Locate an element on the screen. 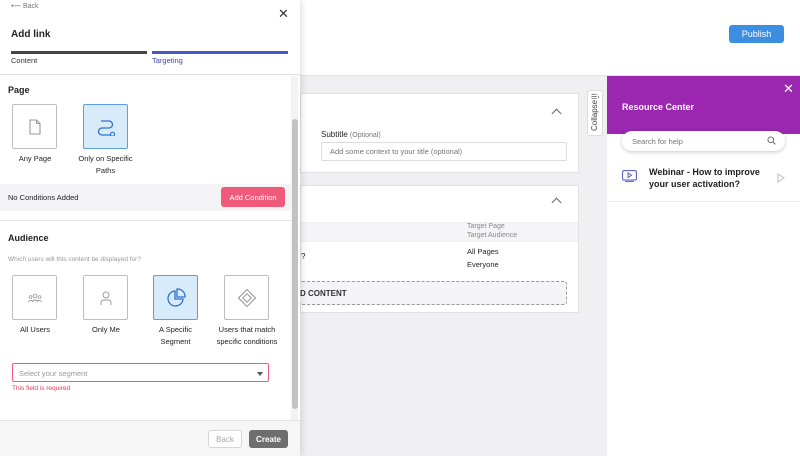  document-icon is located at coordinates (34, 126).